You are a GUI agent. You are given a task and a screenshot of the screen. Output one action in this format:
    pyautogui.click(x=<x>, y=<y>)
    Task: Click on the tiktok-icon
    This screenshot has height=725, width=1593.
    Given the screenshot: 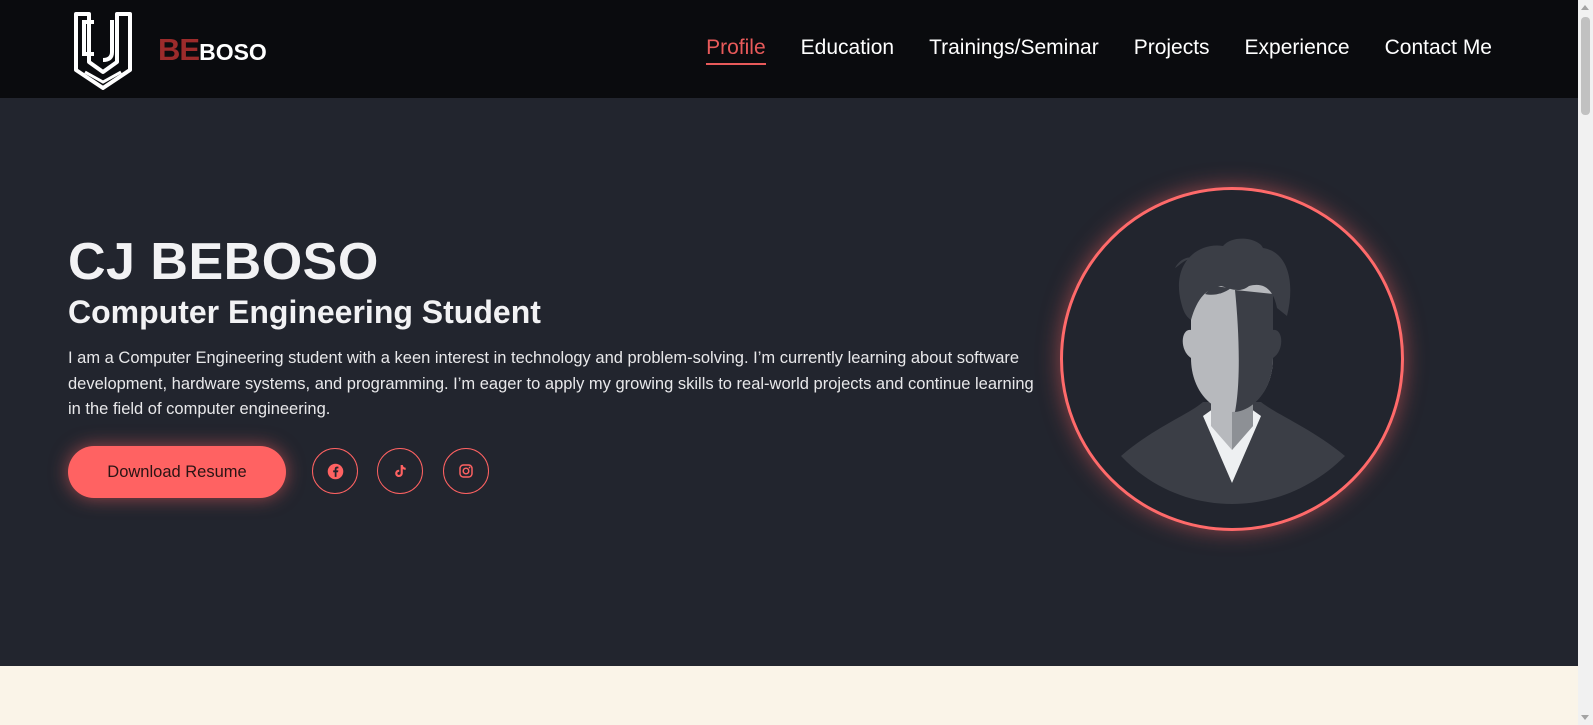 What is the action you would take?
    pyautogui.click(x=400, y=471)
    